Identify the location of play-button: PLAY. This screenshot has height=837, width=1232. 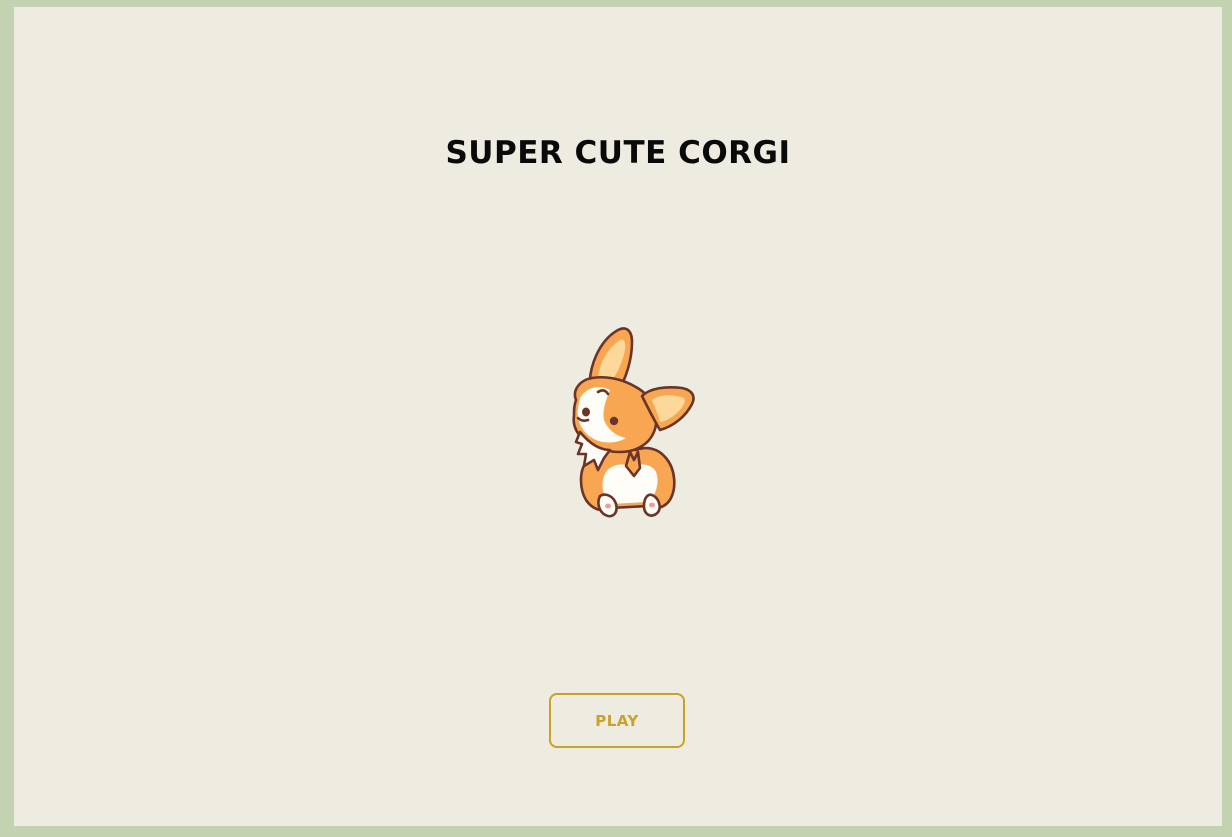
(617, 720).